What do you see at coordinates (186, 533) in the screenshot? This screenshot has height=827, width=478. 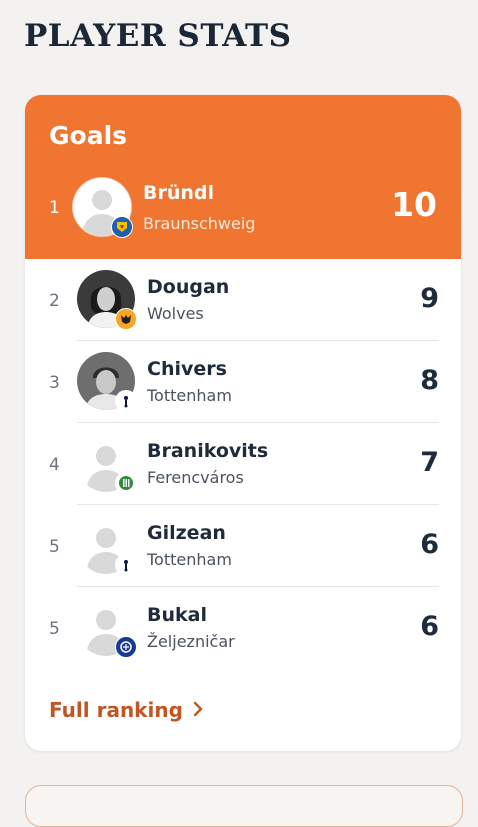 I see `player-name: Gilzean` at bounding box center [186, 533].